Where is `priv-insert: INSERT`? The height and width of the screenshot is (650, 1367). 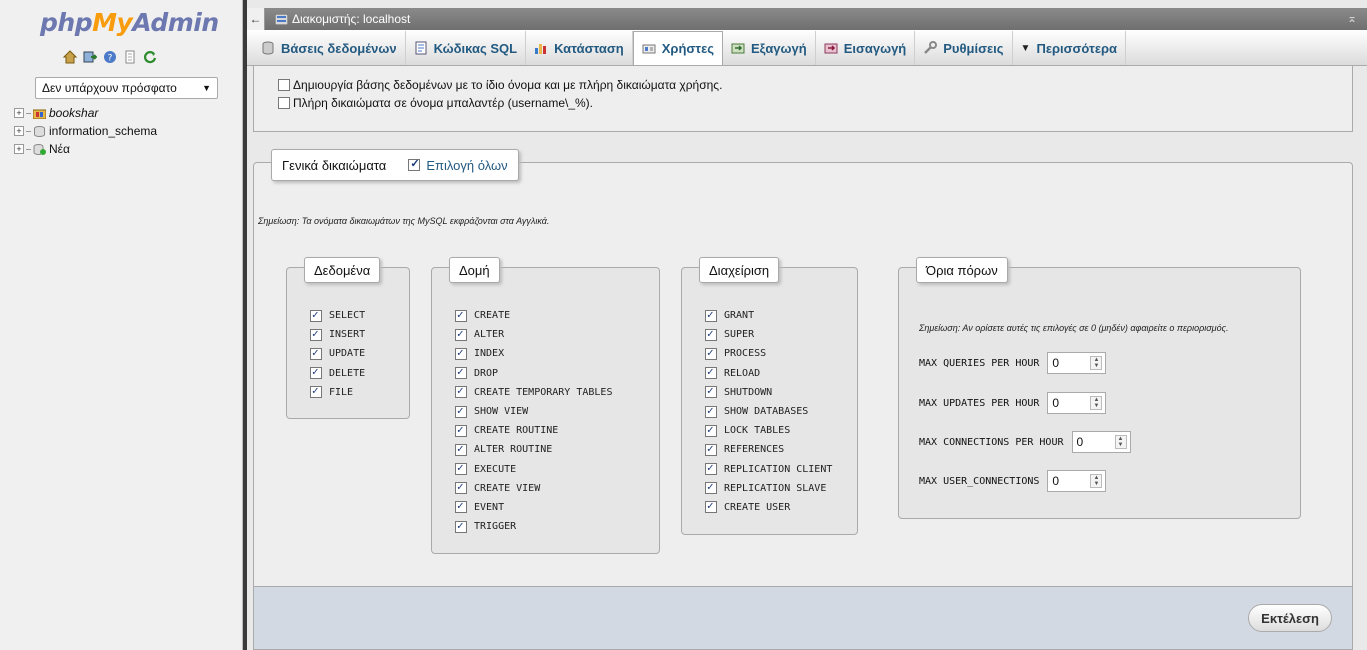 priv-insert: INSERT is located at coordinates (337, 334).